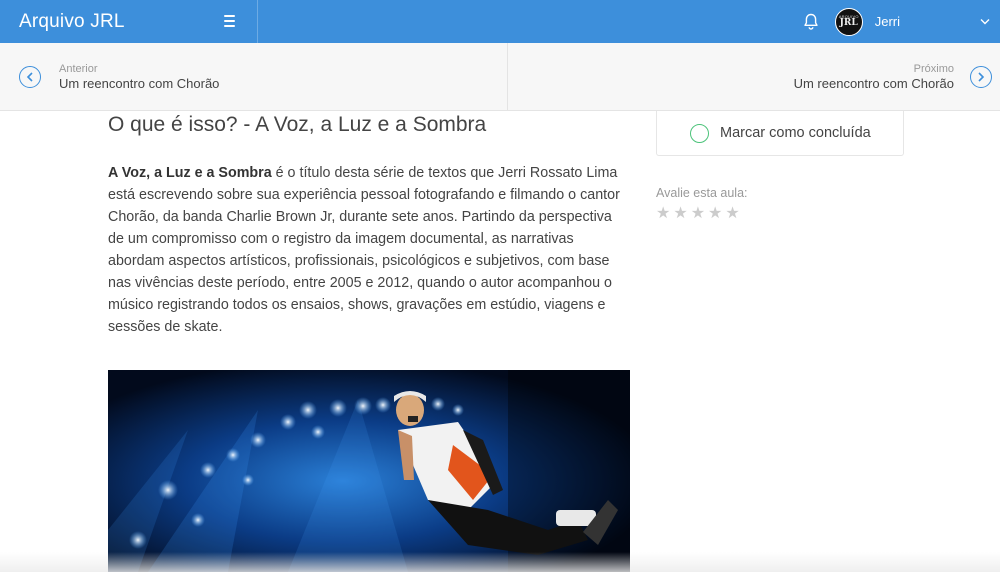  Describe the element at coordinates (754, 76) in the screenshot. I see `next-lesson-link: Próximo Um reencontro com Chorão` at that location.